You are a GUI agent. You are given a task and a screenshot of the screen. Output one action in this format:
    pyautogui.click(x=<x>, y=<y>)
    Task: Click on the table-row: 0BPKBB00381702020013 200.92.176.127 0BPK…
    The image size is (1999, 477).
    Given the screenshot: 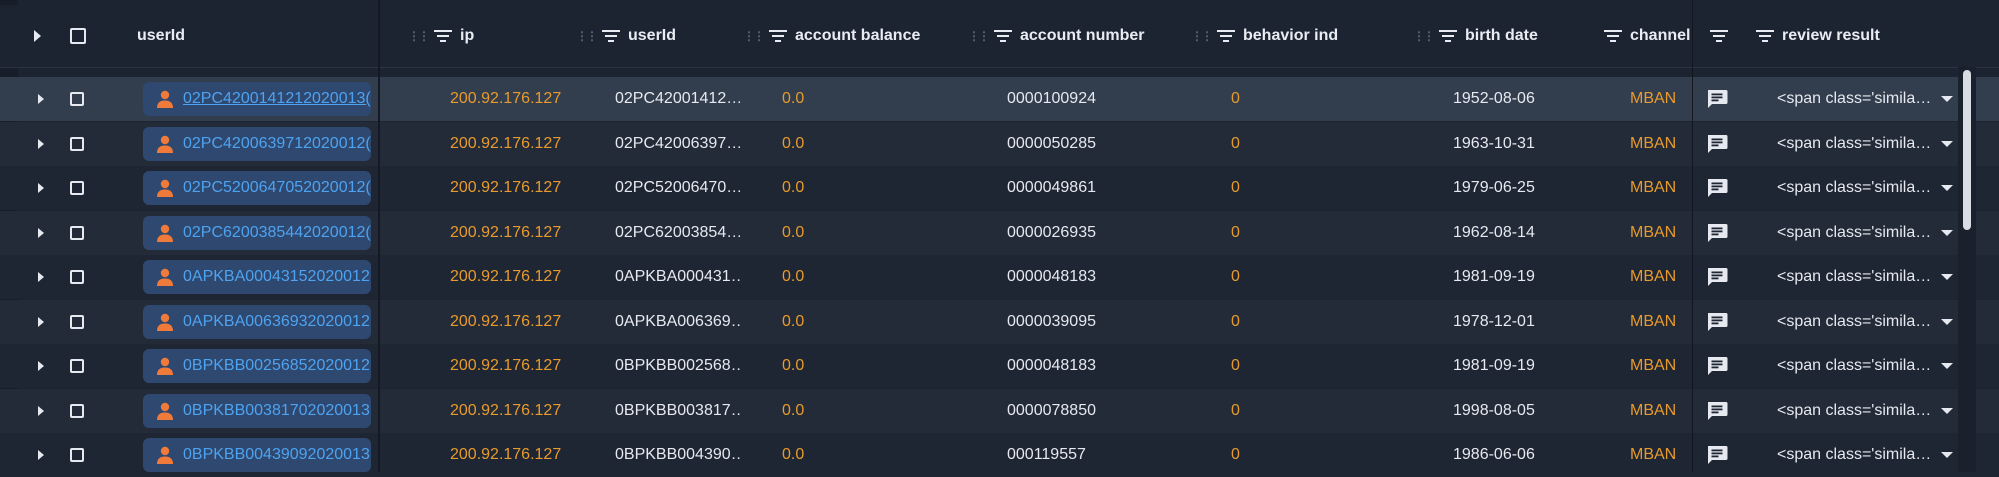 What is the action you would take?
    pyautogui.click(x=999, y=410)
    